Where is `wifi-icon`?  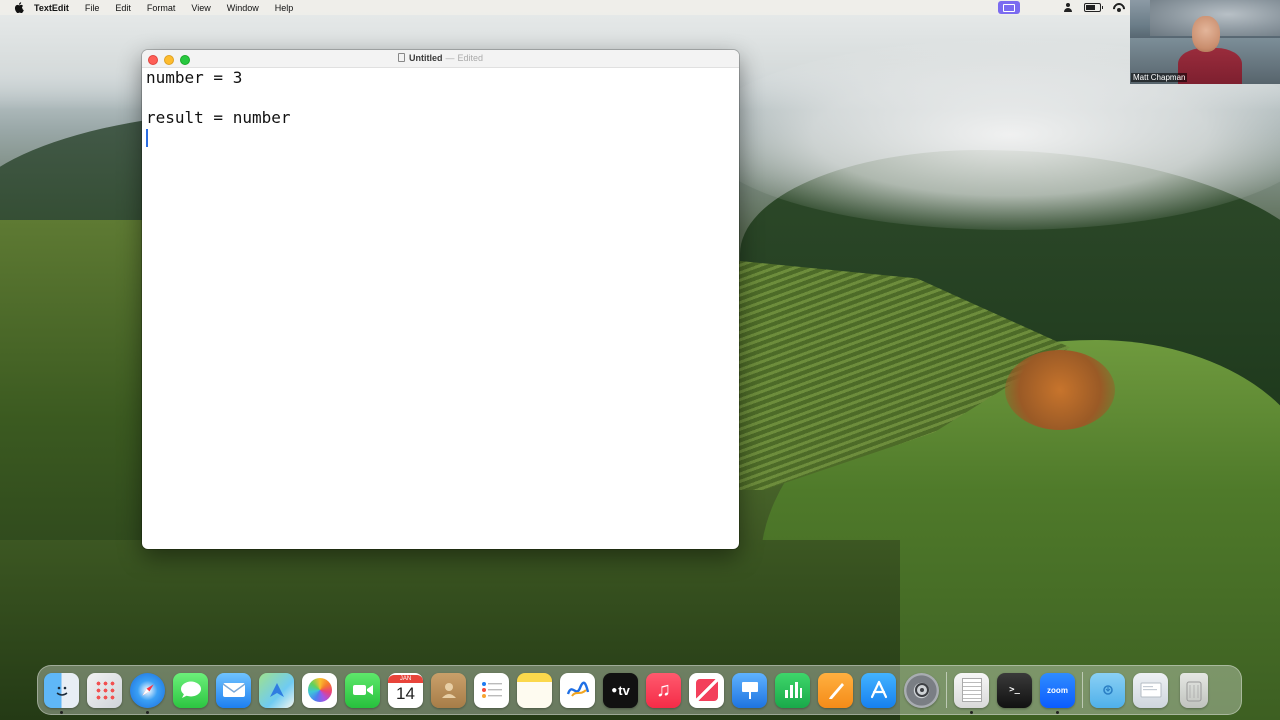 wifi-icon is located at coordinates (1119, 7).